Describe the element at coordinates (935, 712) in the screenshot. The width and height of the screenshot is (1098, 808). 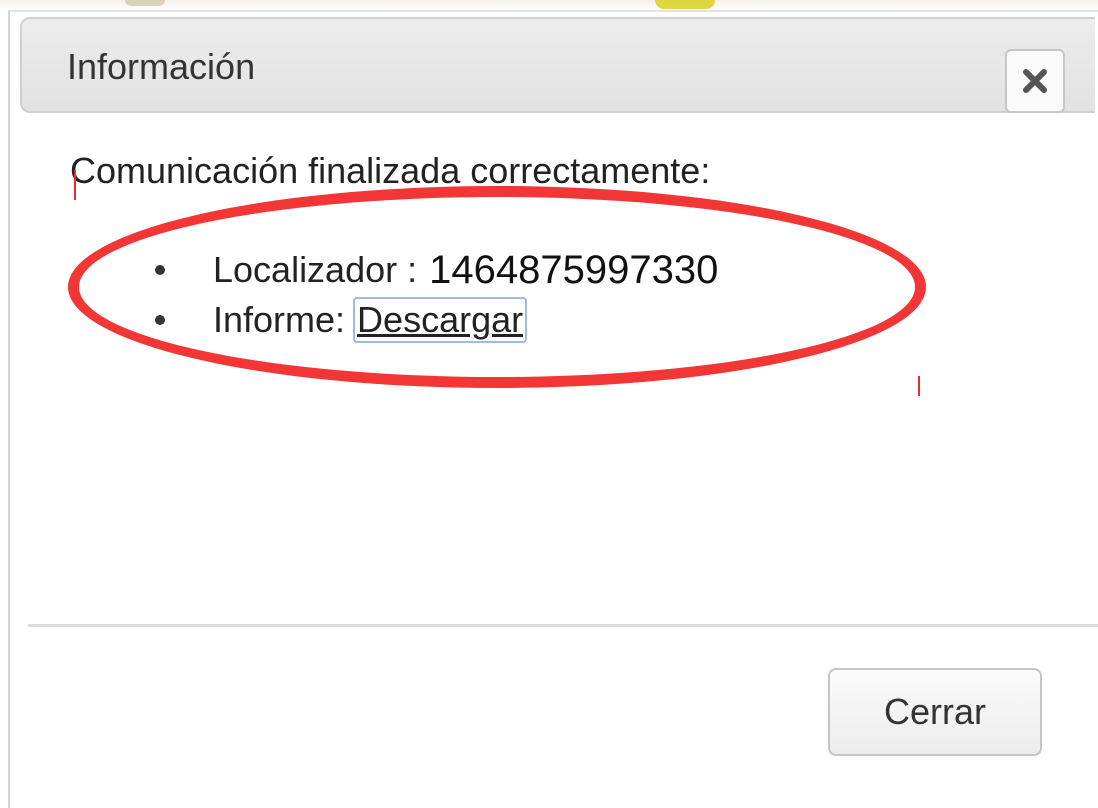
I see `cerrar-button: Cerrar` at that location.